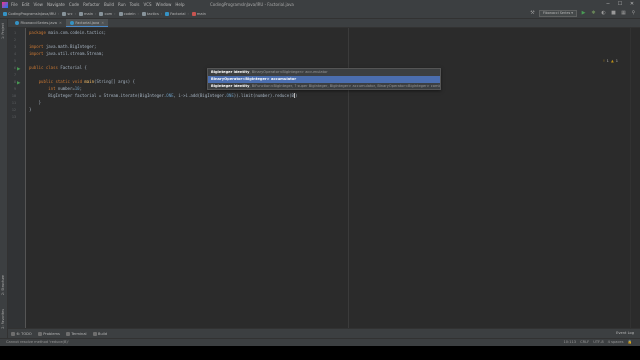  I want to click on run-class-icon: ▶, so click(19, 69).